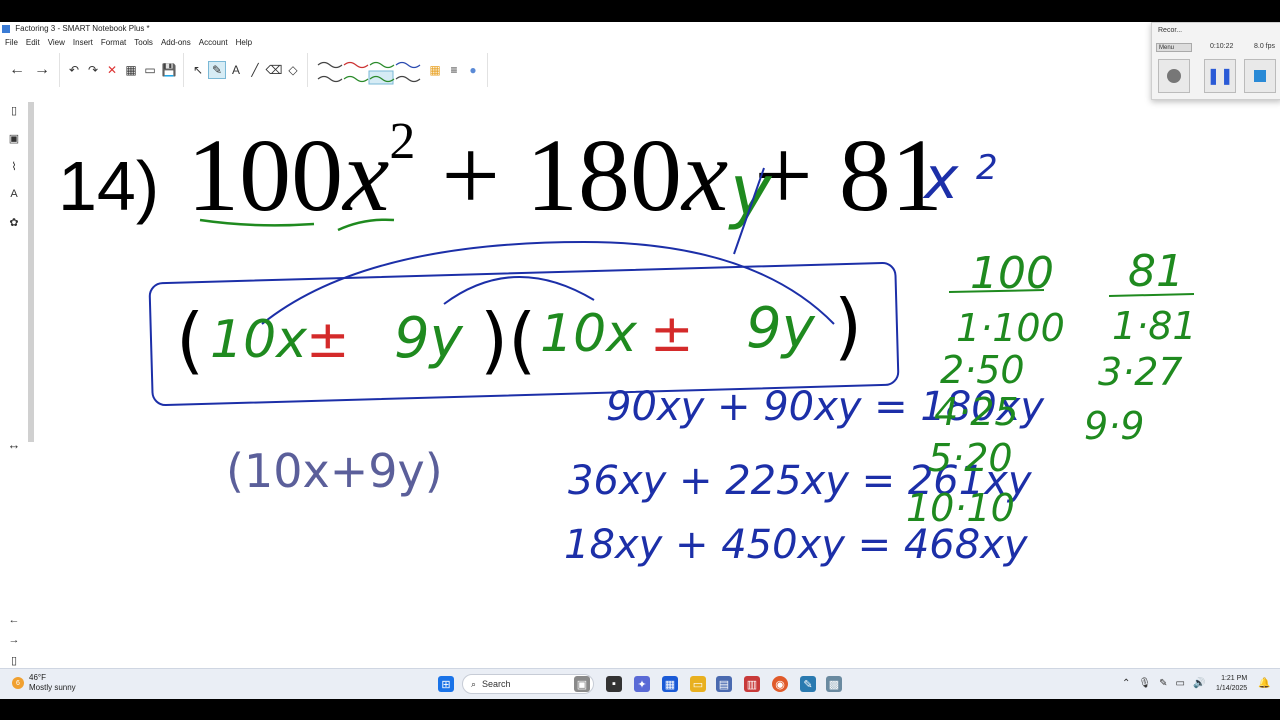 The width and height of the screenshot is (1280, 720). I want to click on weather-temp: 46°F, so click(37, 677).